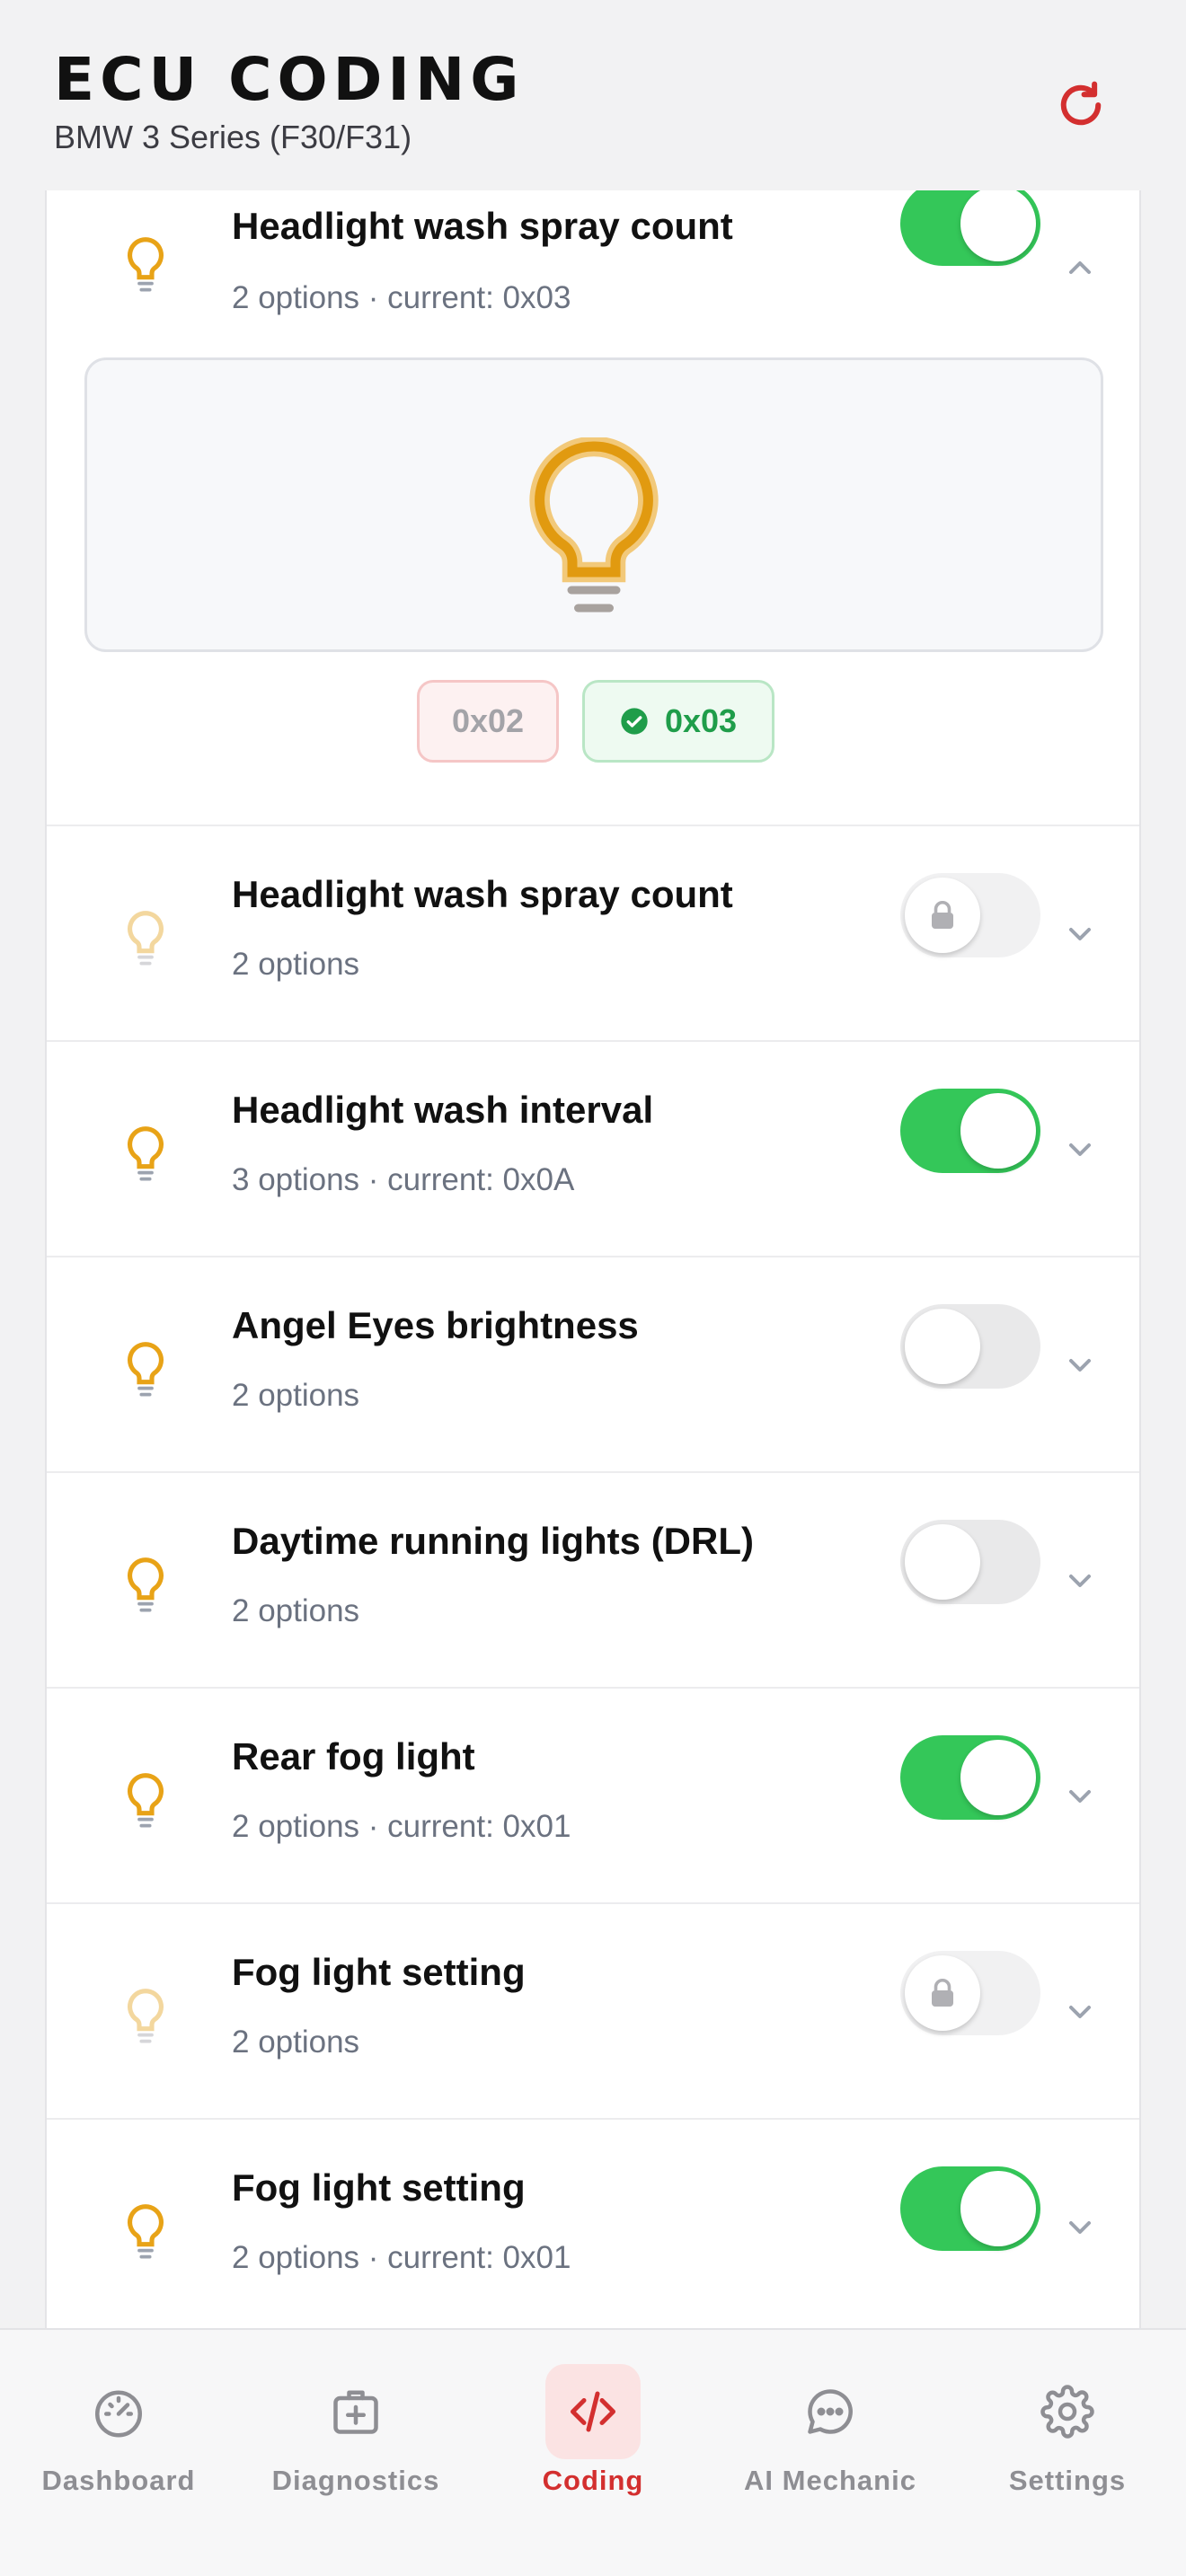 Image resolution: width=1186 pixels, height=2576 pixels. Describe the element at coordinates (1080, 268) in the screenshot. I see `chevron-up-icon` at that location.